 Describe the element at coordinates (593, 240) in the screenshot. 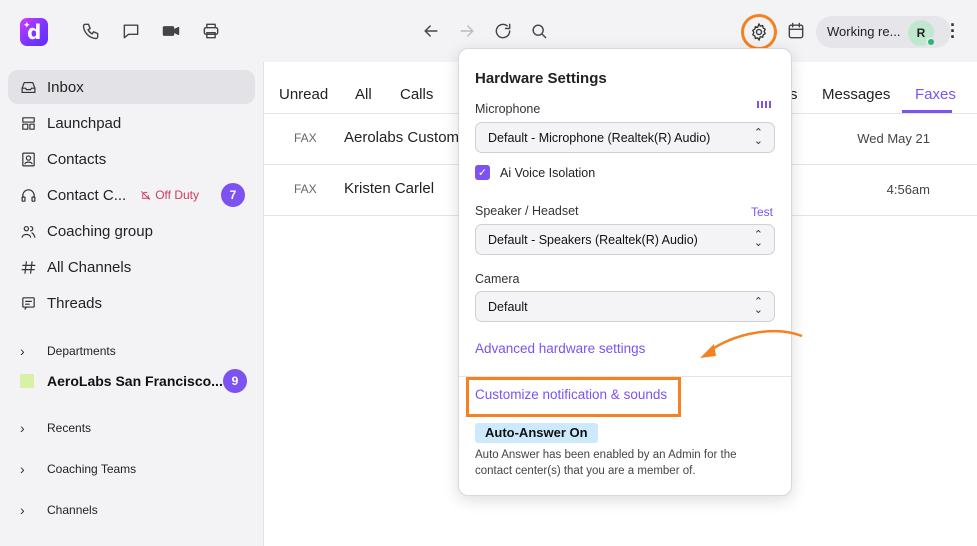

I see `speaker-value: Default - Speakers (Realtek(R) Audio)` at that location.